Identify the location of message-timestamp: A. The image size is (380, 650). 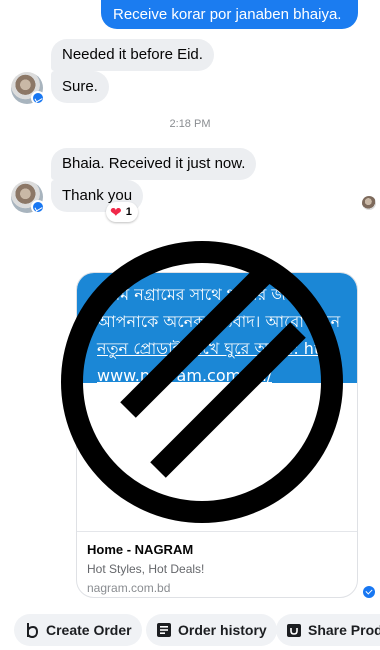
(190, 248).